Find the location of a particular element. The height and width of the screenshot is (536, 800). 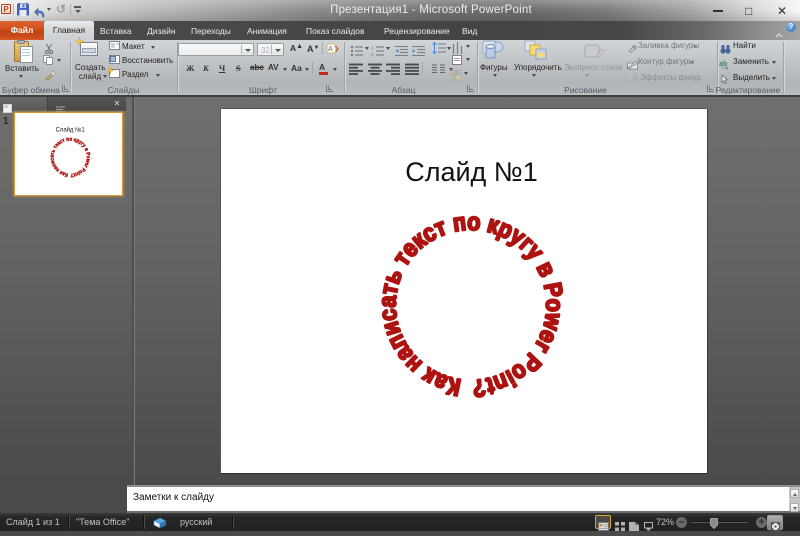

svg-text: Слайд №1 is located at coordinates (70, 129).